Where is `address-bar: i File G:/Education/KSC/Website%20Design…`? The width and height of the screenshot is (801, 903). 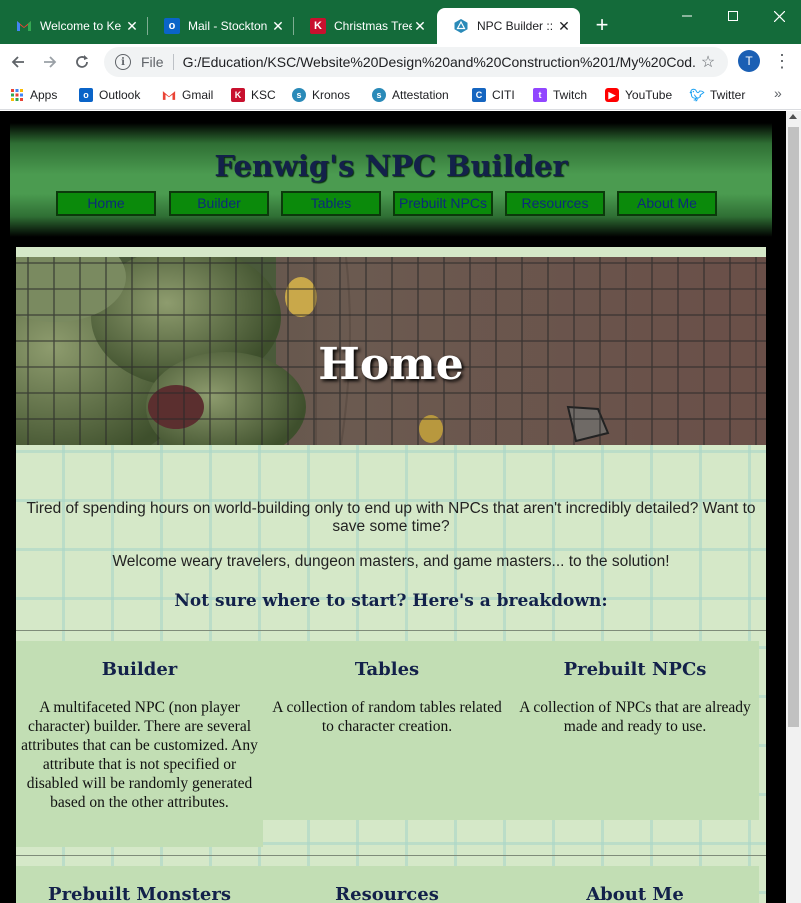
address-bar: i File G:/Education/KSC/Website%20Design… is located at coordinates (416, 62).